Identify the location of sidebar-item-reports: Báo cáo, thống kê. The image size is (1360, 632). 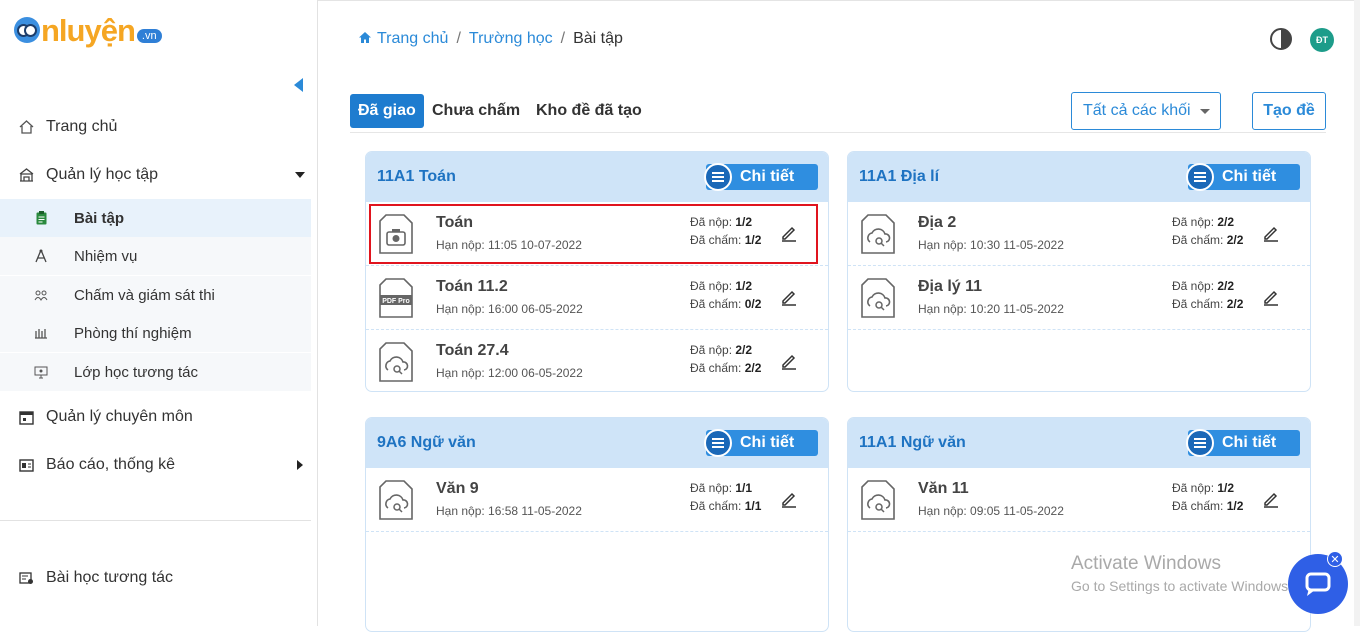
(155, 465).